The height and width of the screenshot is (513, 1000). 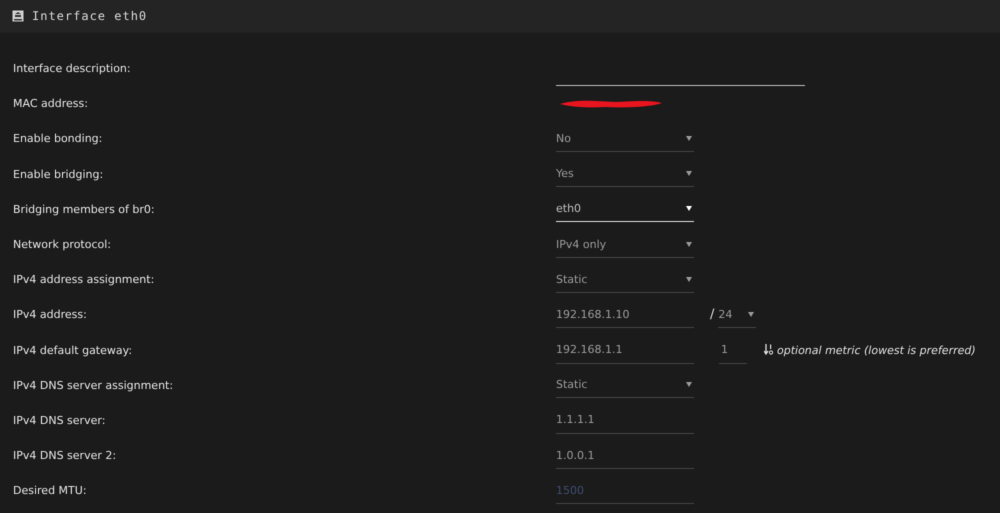 What do you see at coordinates (73, 350) in the screenshot?
I see `field-label: IPv4 default gateway:` at bounding box center [73, 350].